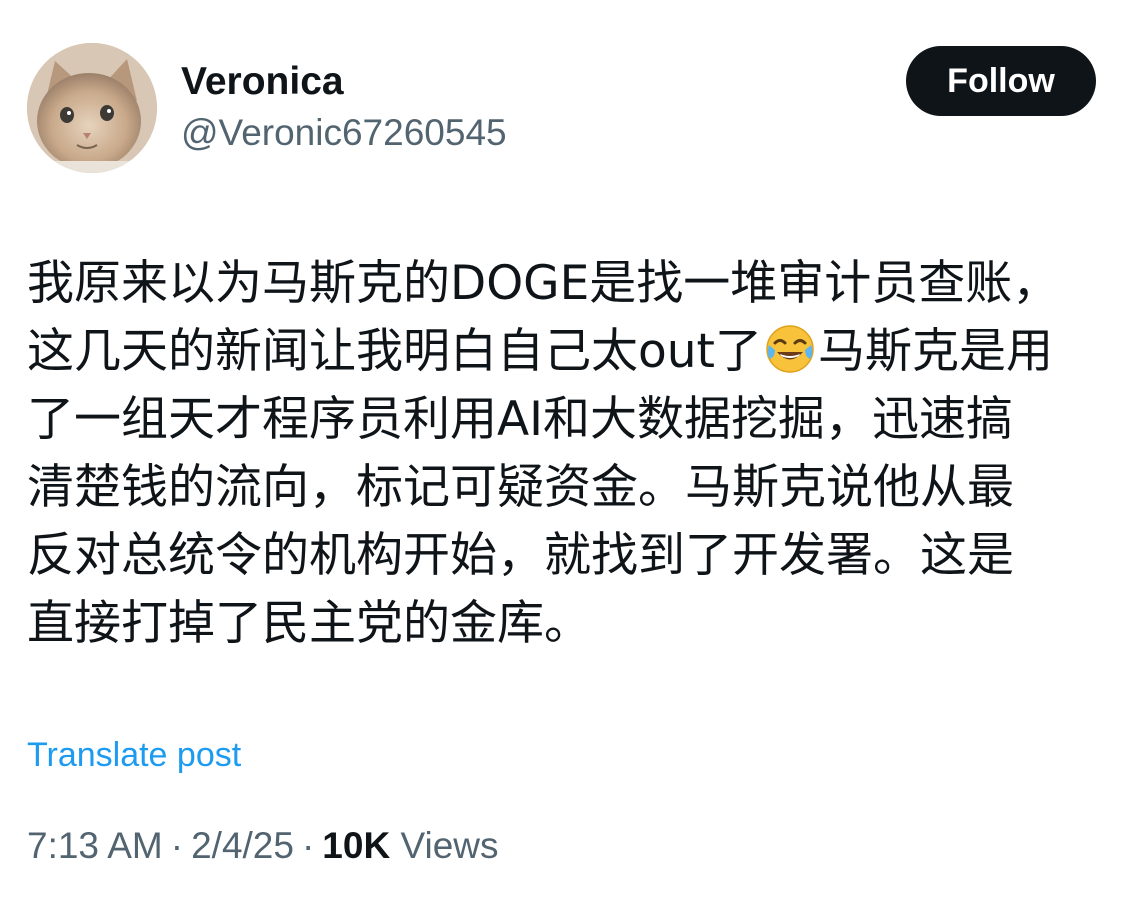 The width and height of the screenshot is (1147, 900). I want to click on post-line: 了一组天才程序员利用AI和大数据挖掘，迅速搞, so click(520, 419).